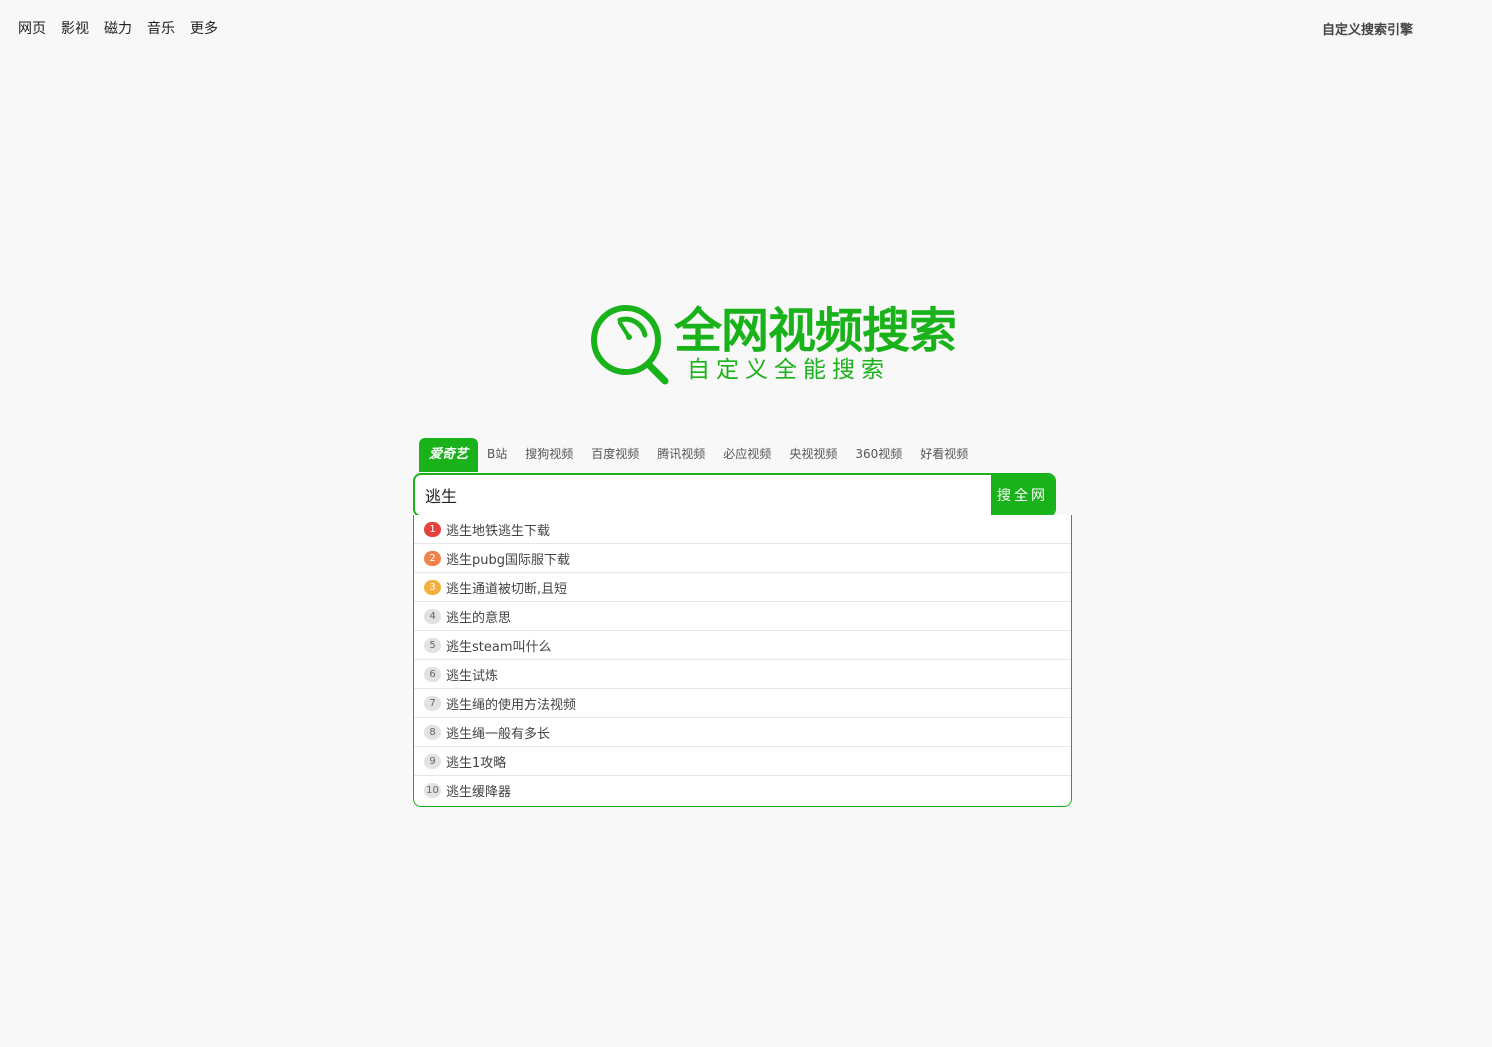 The width and height of the screenshot is (1492, 1047). Describe the element at coordinates (944, 454) in the screenshot. I see `tab-haokan-video: 好看视频` at that location.